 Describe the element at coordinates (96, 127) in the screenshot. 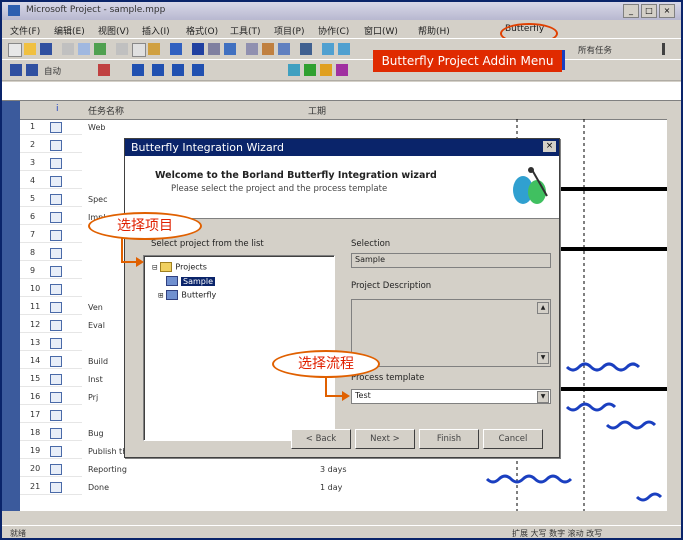

I see `task-name: Web` at that location.